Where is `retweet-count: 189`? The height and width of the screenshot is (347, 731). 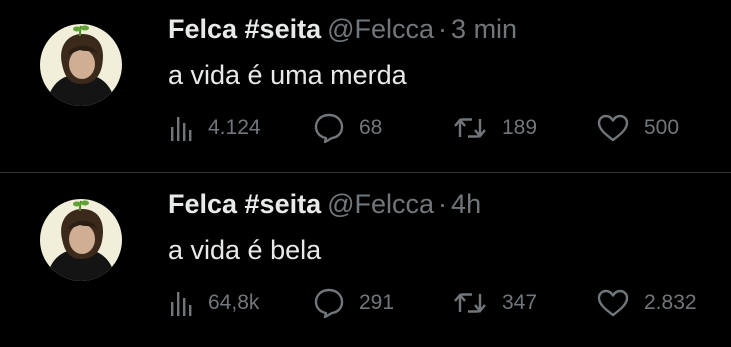 retweet-count: 189 is located at coordinates (520, 127).